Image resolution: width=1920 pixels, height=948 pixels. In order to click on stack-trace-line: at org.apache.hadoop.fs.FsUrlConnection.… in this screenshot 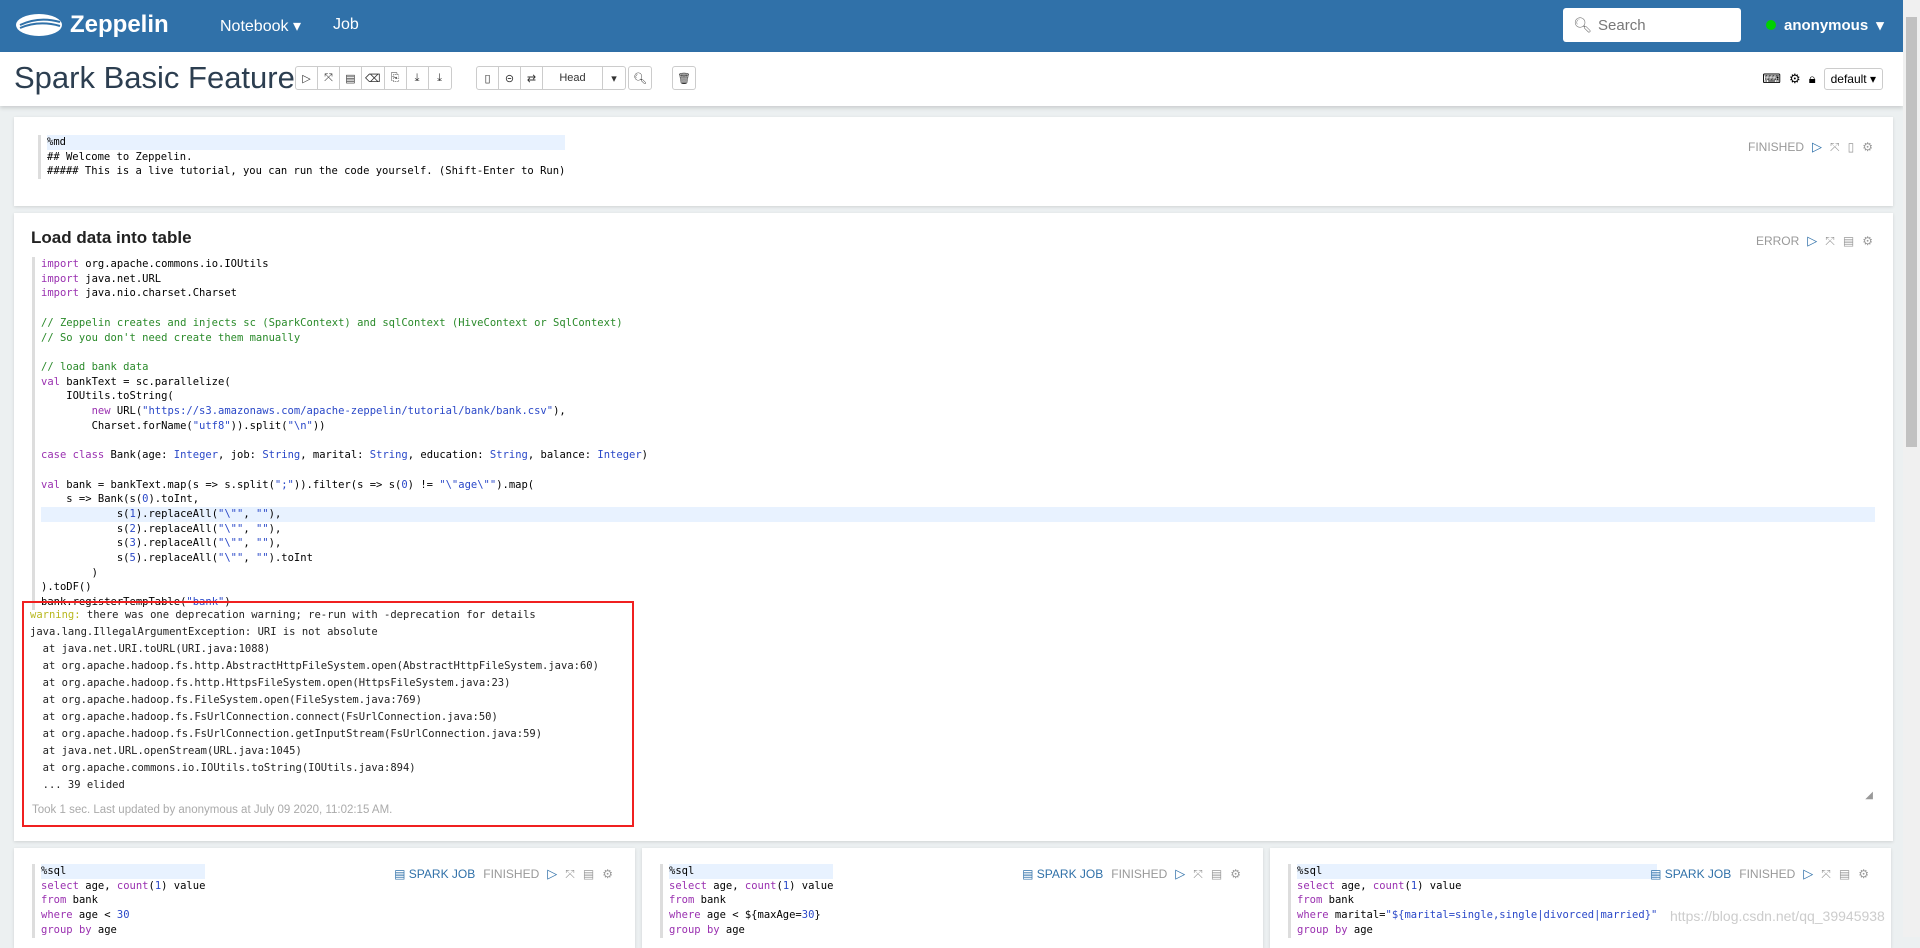, I will do `click(286, 734)`.